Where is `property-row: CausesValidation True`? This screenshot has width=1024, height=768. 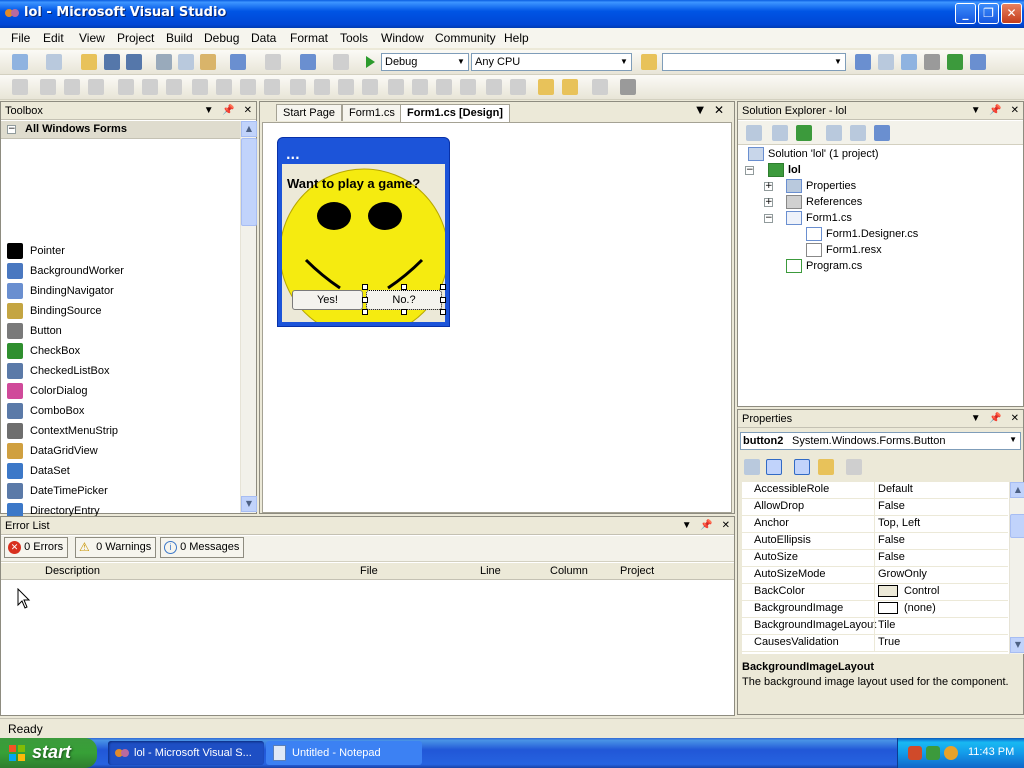 property-row: CausesValidation True is located at coordinates (875, 643).